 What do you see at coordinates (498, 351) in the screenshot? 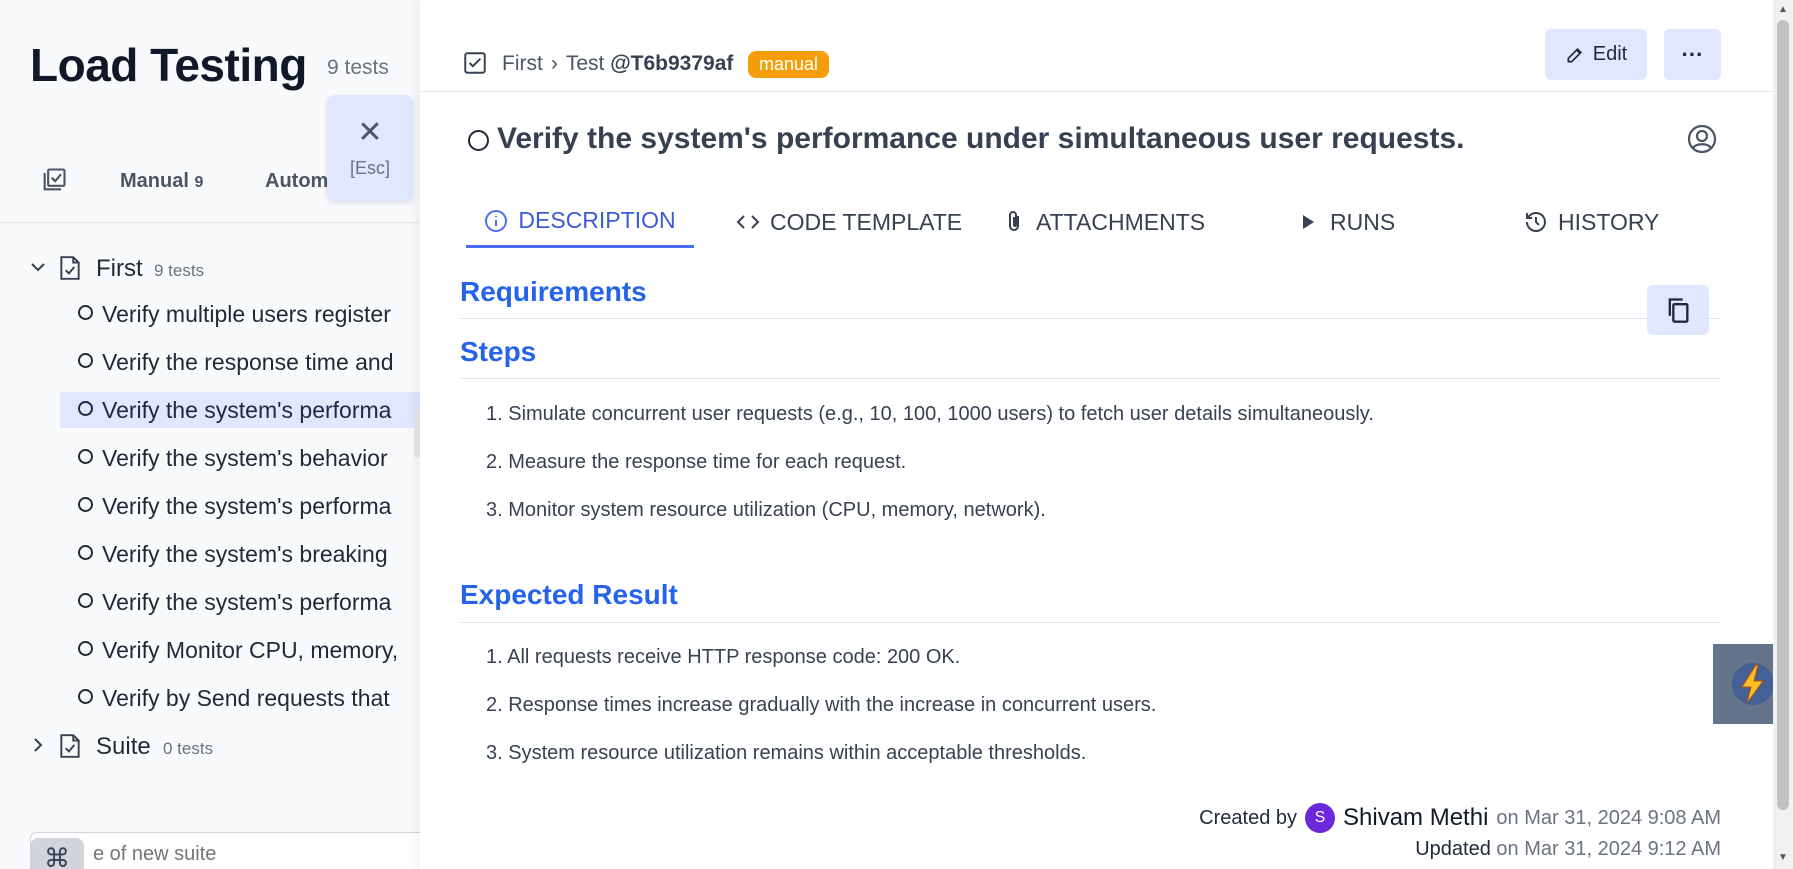
I see `steps-heading: Steps` at bounding box center [498, 351].